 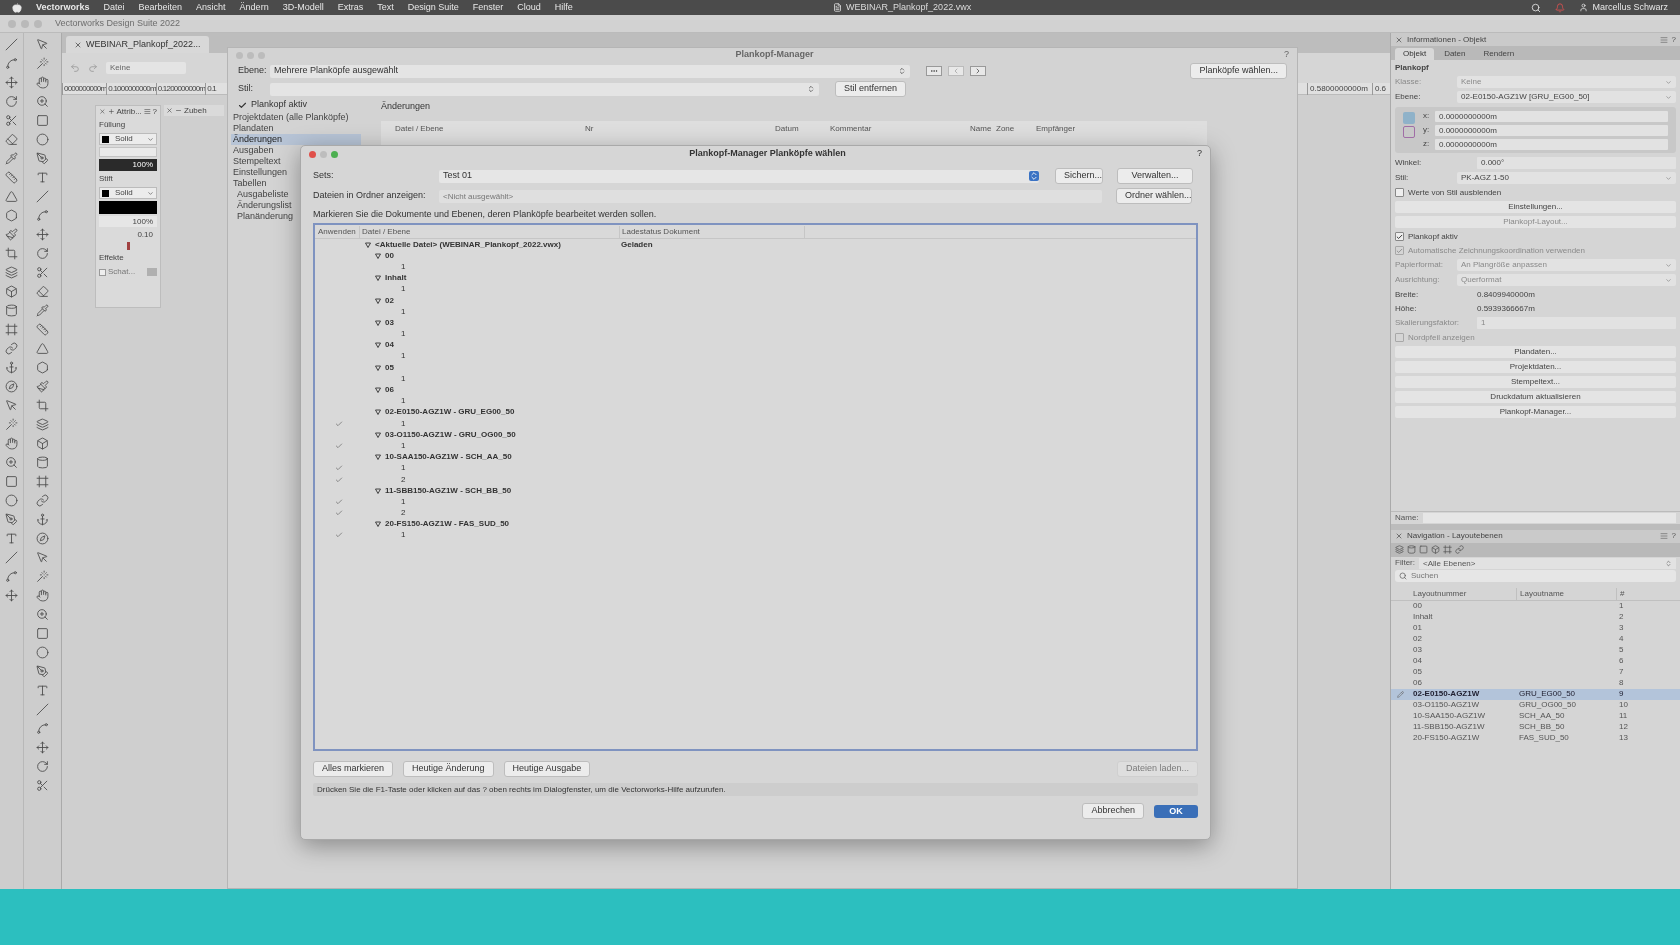 I want to click on filter-dropdown: <Alle Ebenen>, so click(x=1547, y=563).